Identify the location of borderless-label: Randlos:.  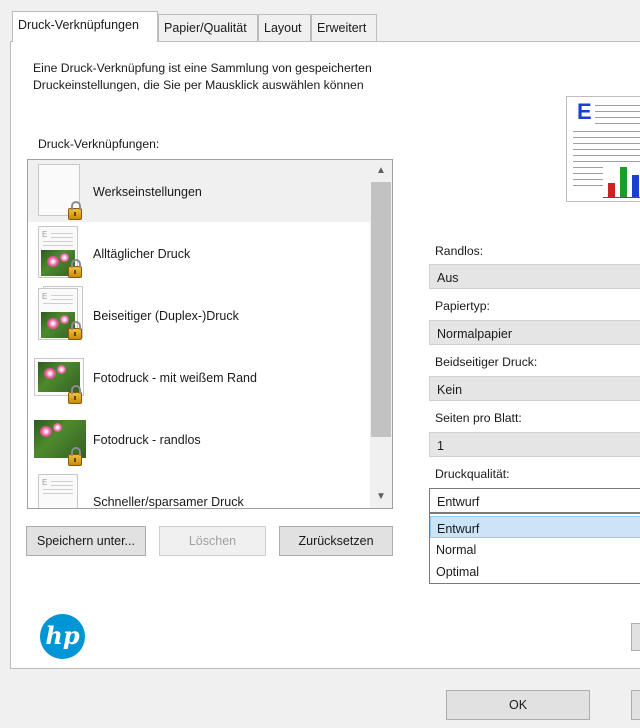
(459, 251).